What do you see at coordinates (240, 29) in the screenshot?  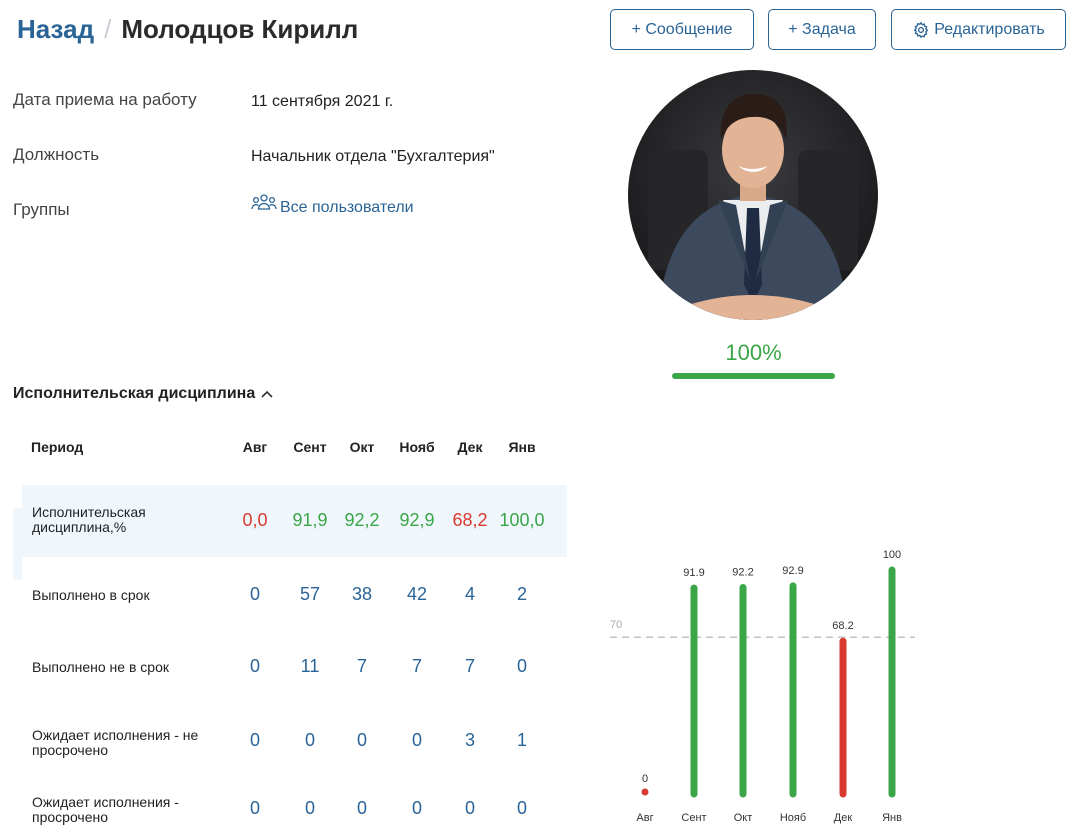 I see `page-title: Молодцов Кирилл` at bounding box center [240, 29].